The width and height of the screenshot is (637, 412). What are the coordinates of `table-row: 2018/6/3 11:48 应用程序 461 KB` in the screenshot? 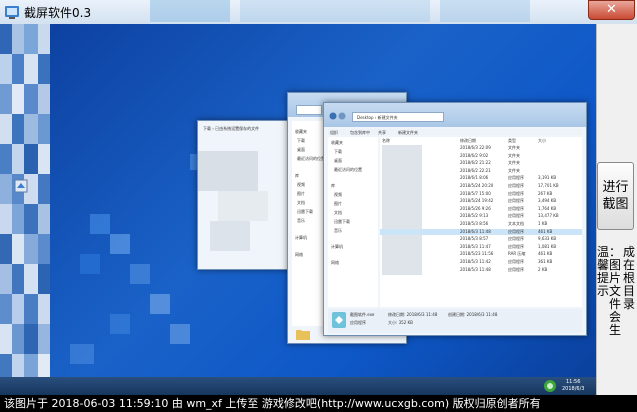 It's located at (481, 231).